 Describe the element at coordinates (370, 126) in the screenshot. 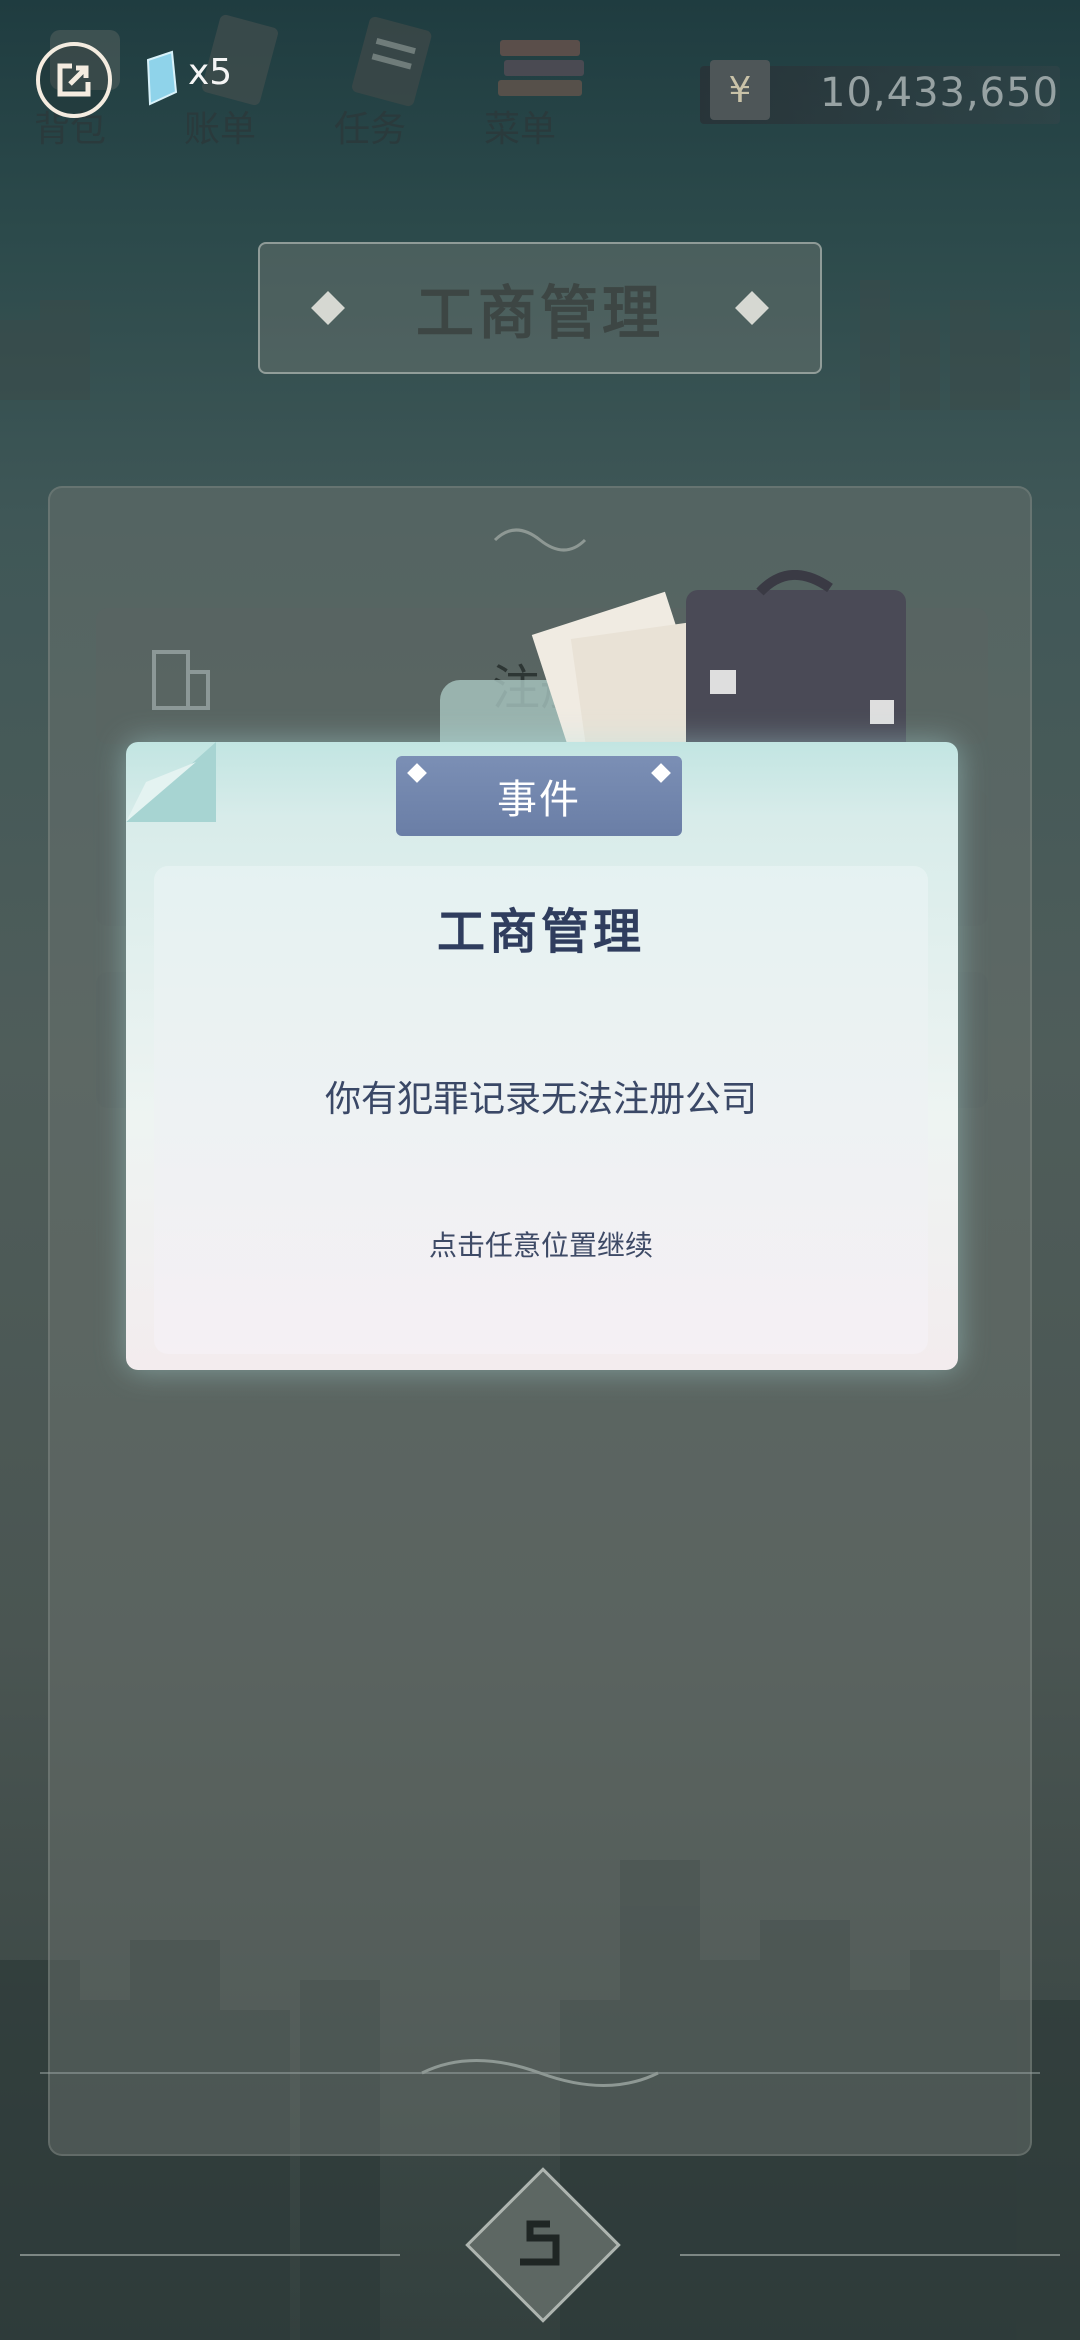

I see `topbar-label-task: 任务` at that location.